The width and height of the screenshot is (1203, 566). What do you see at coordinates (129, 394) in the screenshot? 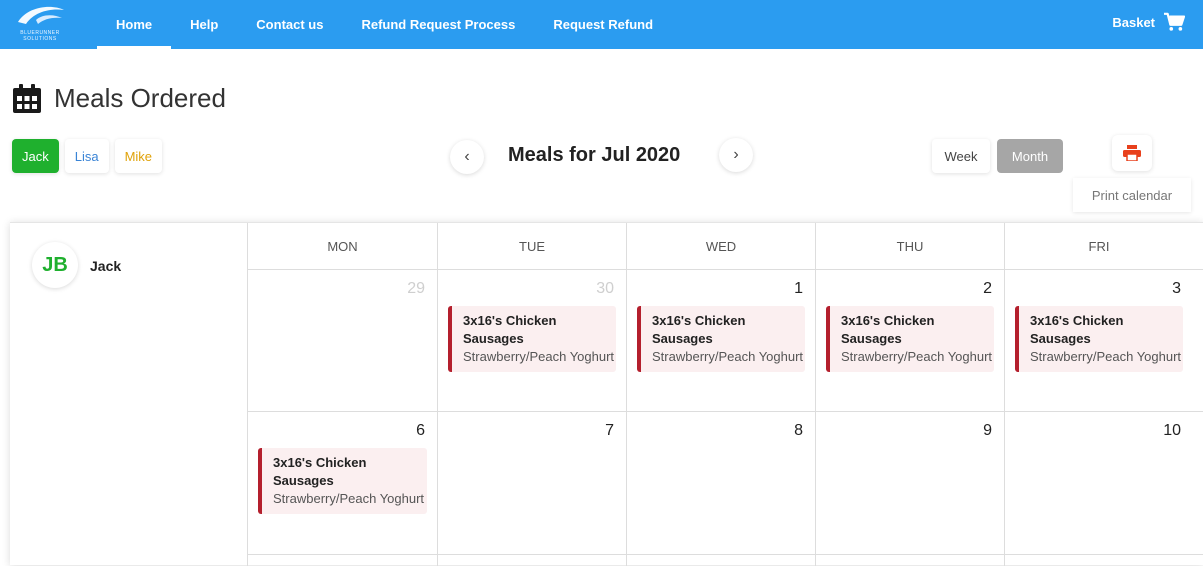
I see `person-sidebar: JB Jack` at bounding box center [129, 394].